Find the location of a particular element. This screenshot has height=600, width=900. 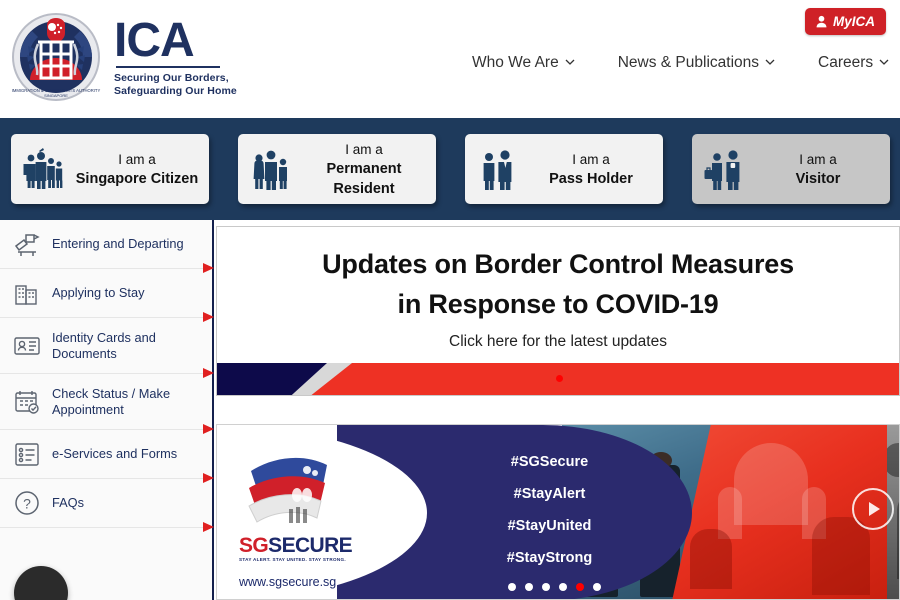

sgsecure-emblem-icon is located at coordinates (299, 490).